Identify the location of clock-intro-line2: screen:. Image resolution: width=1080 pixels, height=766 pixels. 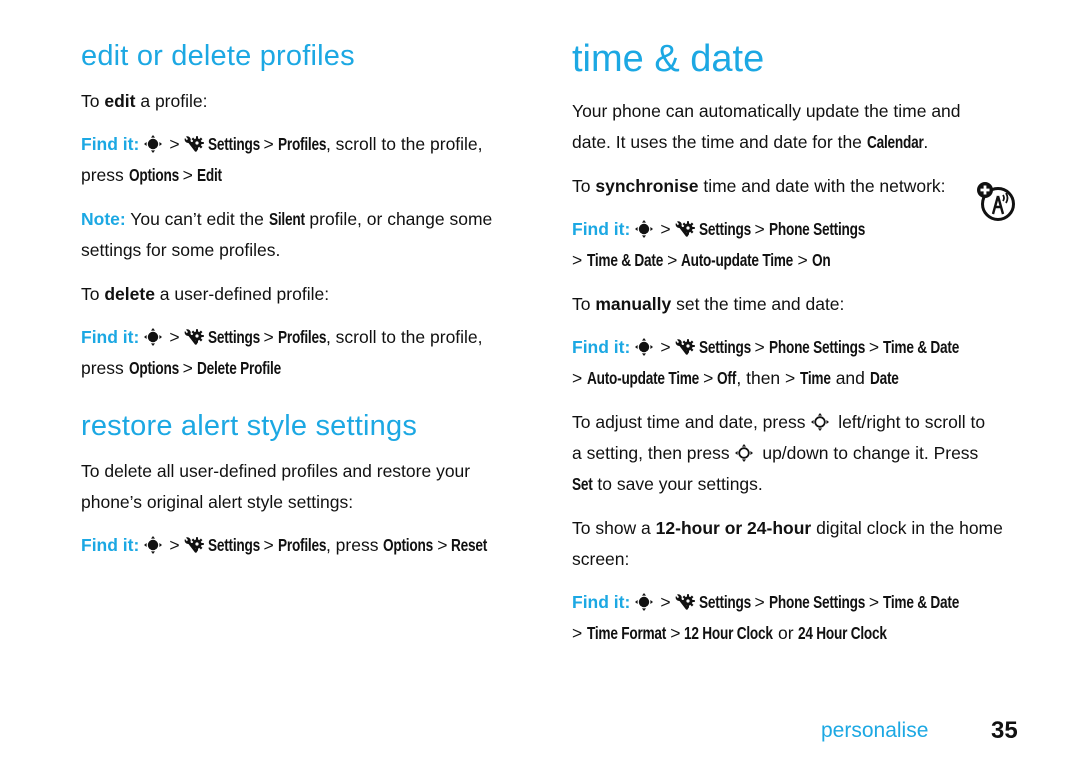
(601, 559).